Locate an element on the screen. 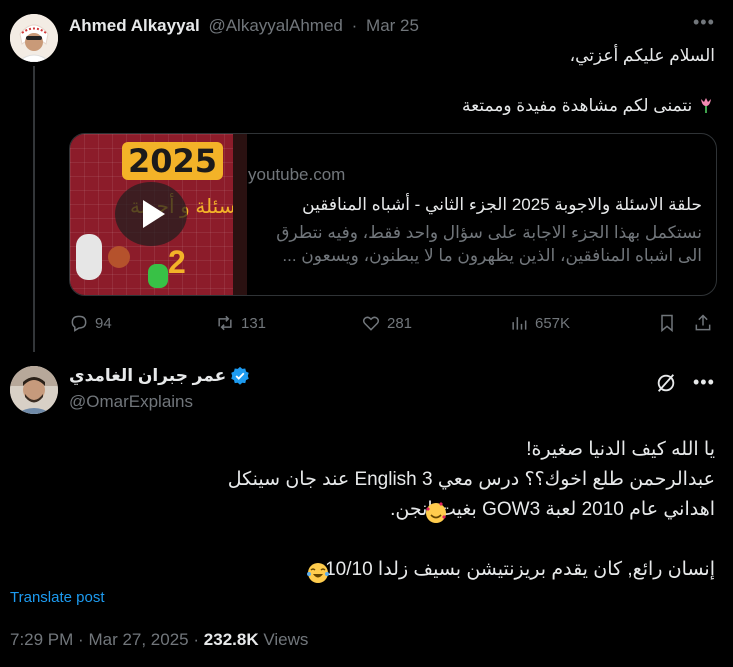 The image size is (733, 667). tweet-text-line: السلام عليكم أعزتي، is located at coordinates (642, 55).